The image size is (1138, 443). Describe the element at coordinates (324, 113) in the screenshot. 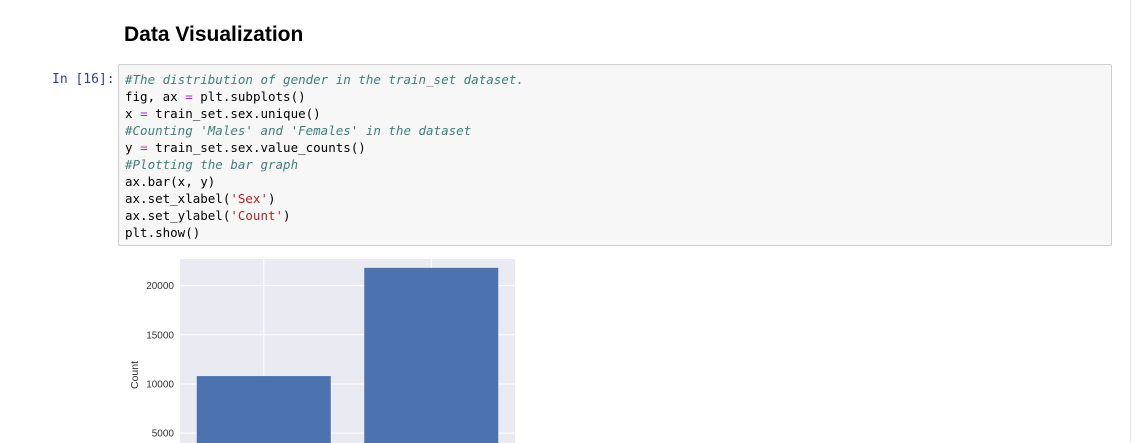

I see `code-line: x = train_set.sex.unique()` at that location.